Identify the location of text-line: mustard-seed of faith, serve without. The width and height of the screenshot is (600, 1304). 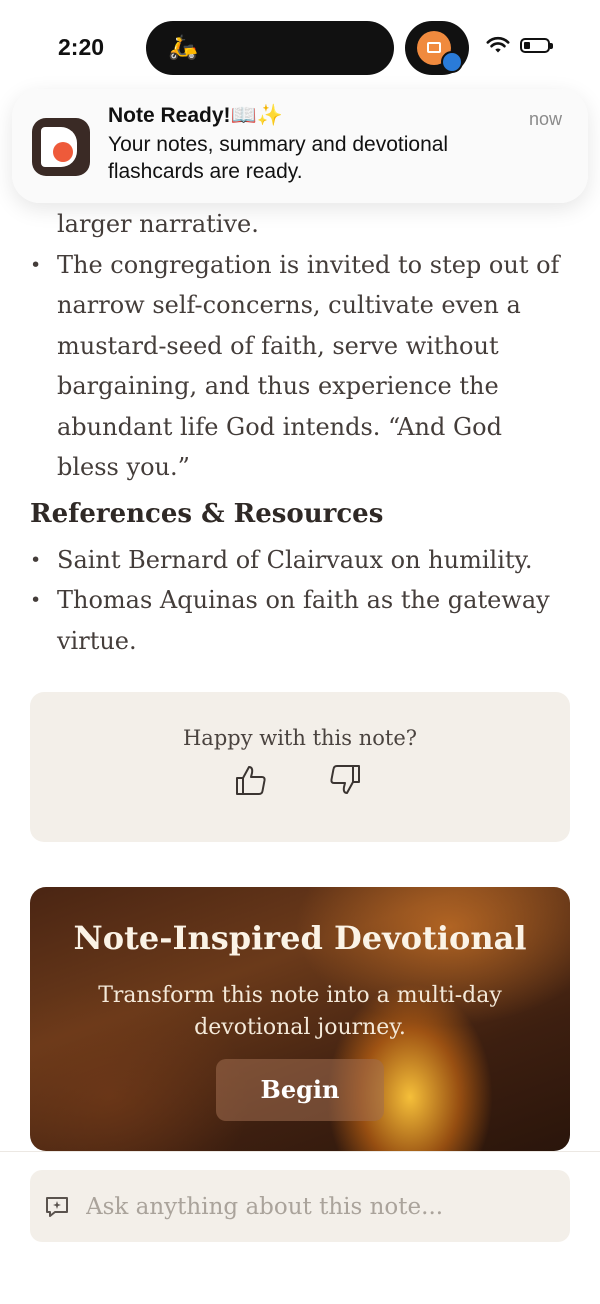
(278, 345).